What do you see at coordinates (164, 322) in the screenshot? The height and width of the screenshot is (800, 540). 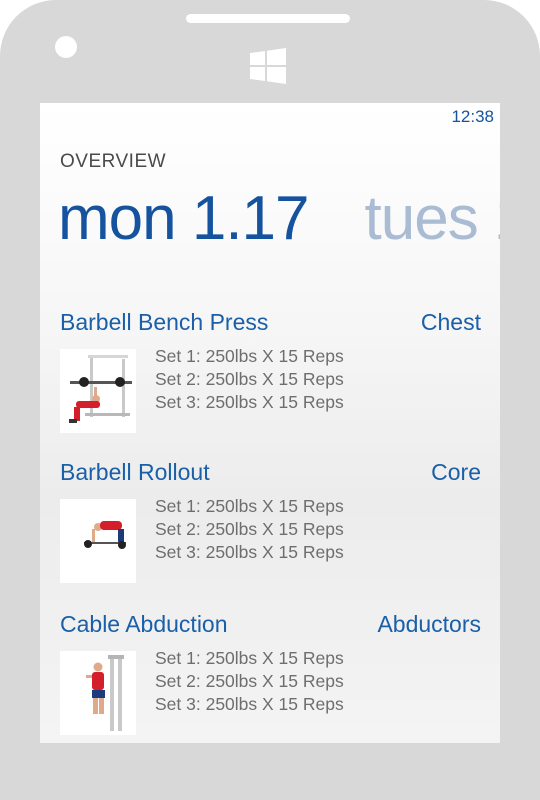 I see `exercise-name: Barbell Bench Press` at bounding box center [164, 322].